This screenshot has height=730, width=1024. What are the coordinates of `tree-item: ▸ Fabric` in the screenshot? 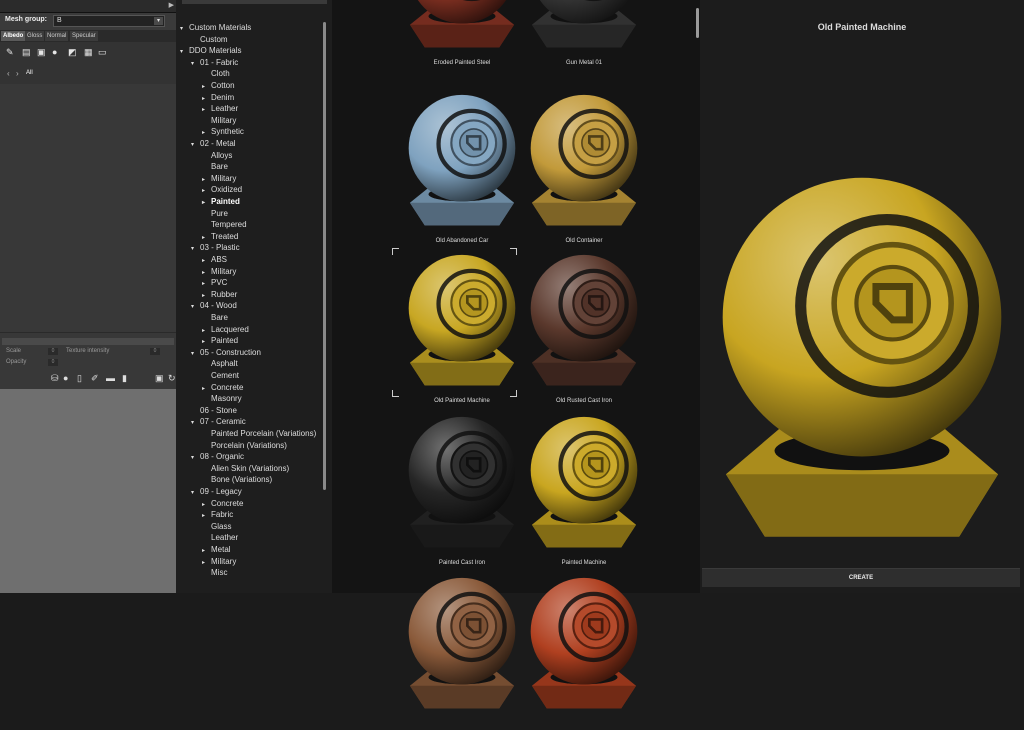 It's located at (217, 515).